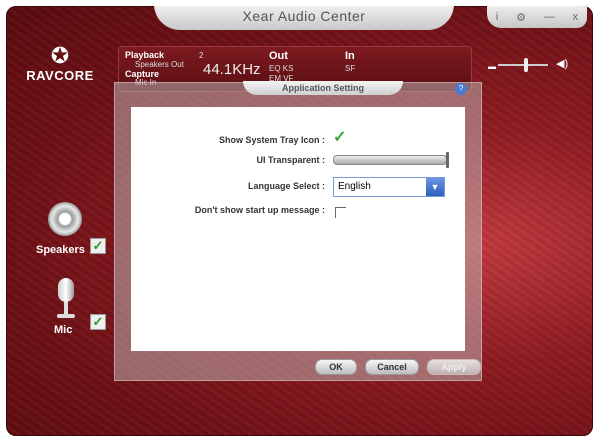 This screenshot has width=600, height=441. Describe the element at coordinates (492, 66) in the screenshot. I see `volume-min-icon: ▬` at that location.